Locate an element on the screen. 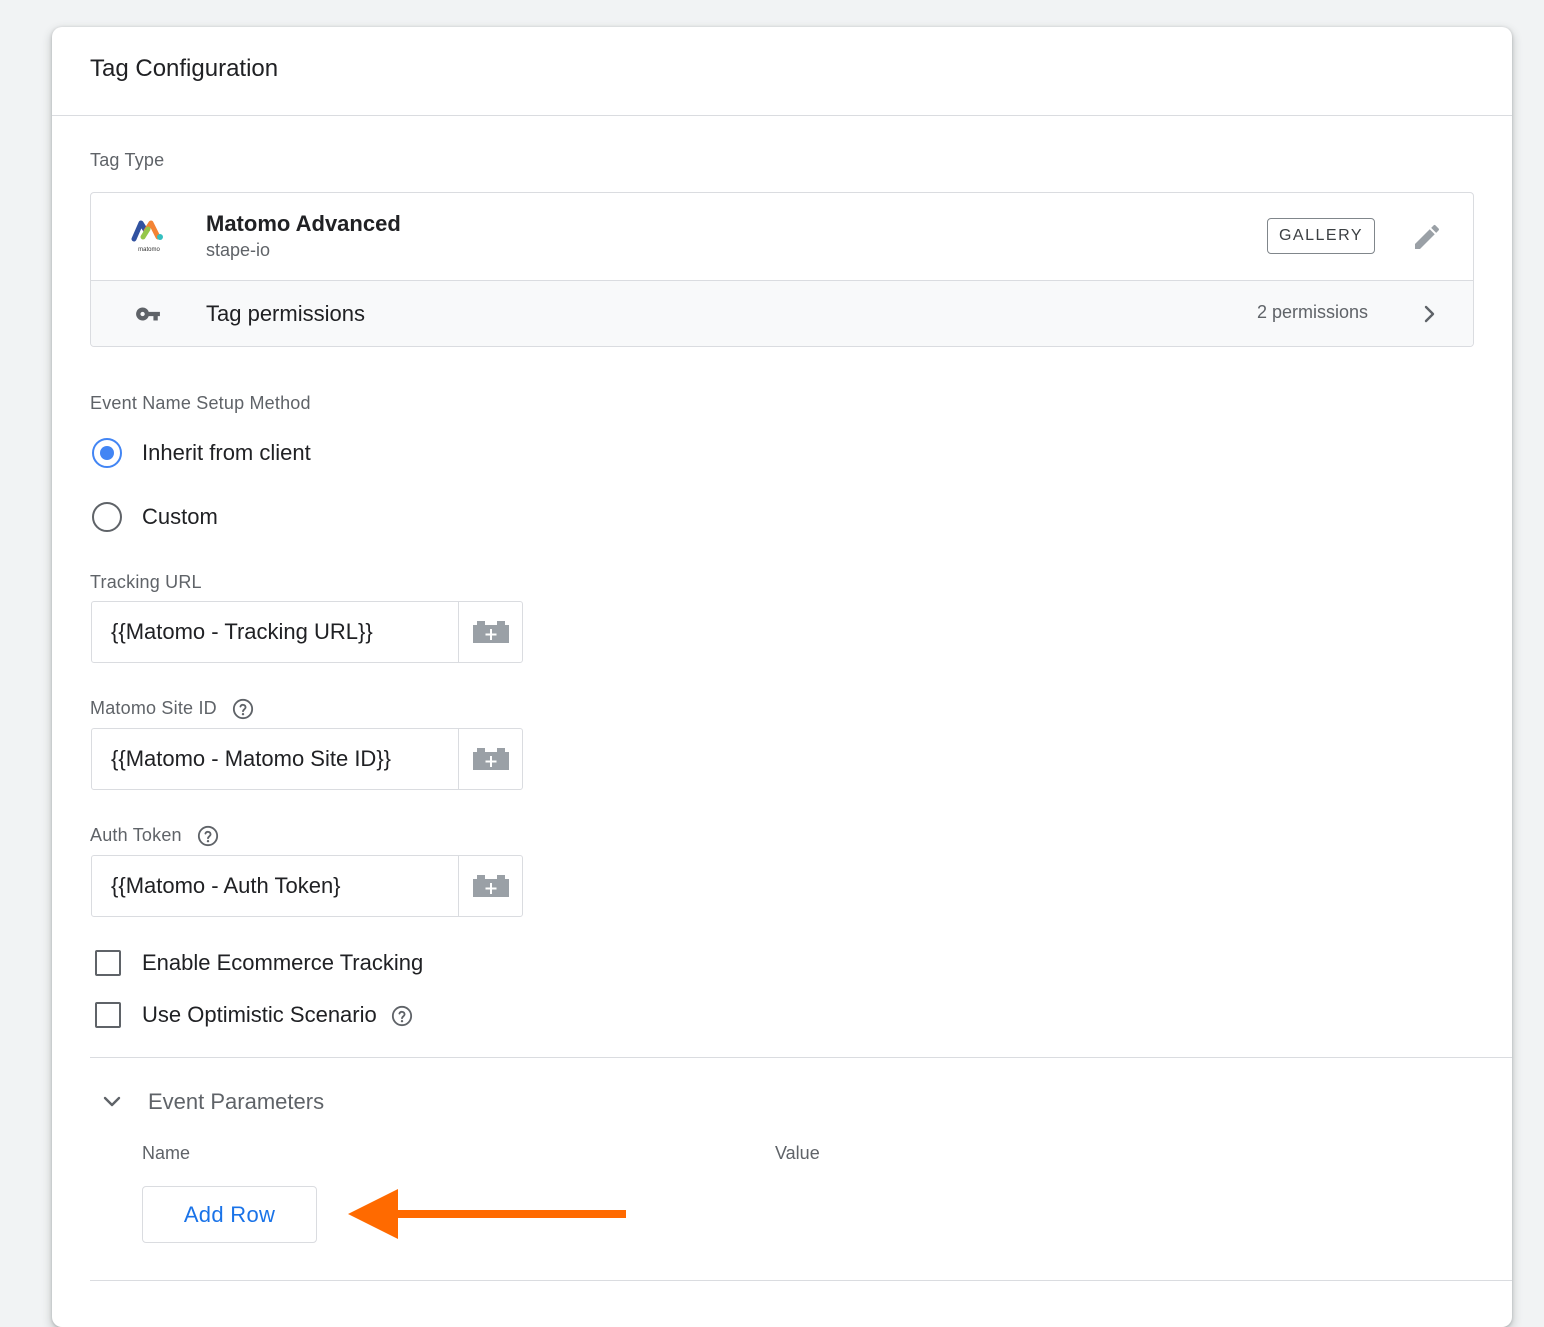  matomo-site-id-field is located at coordinates (307, 759).